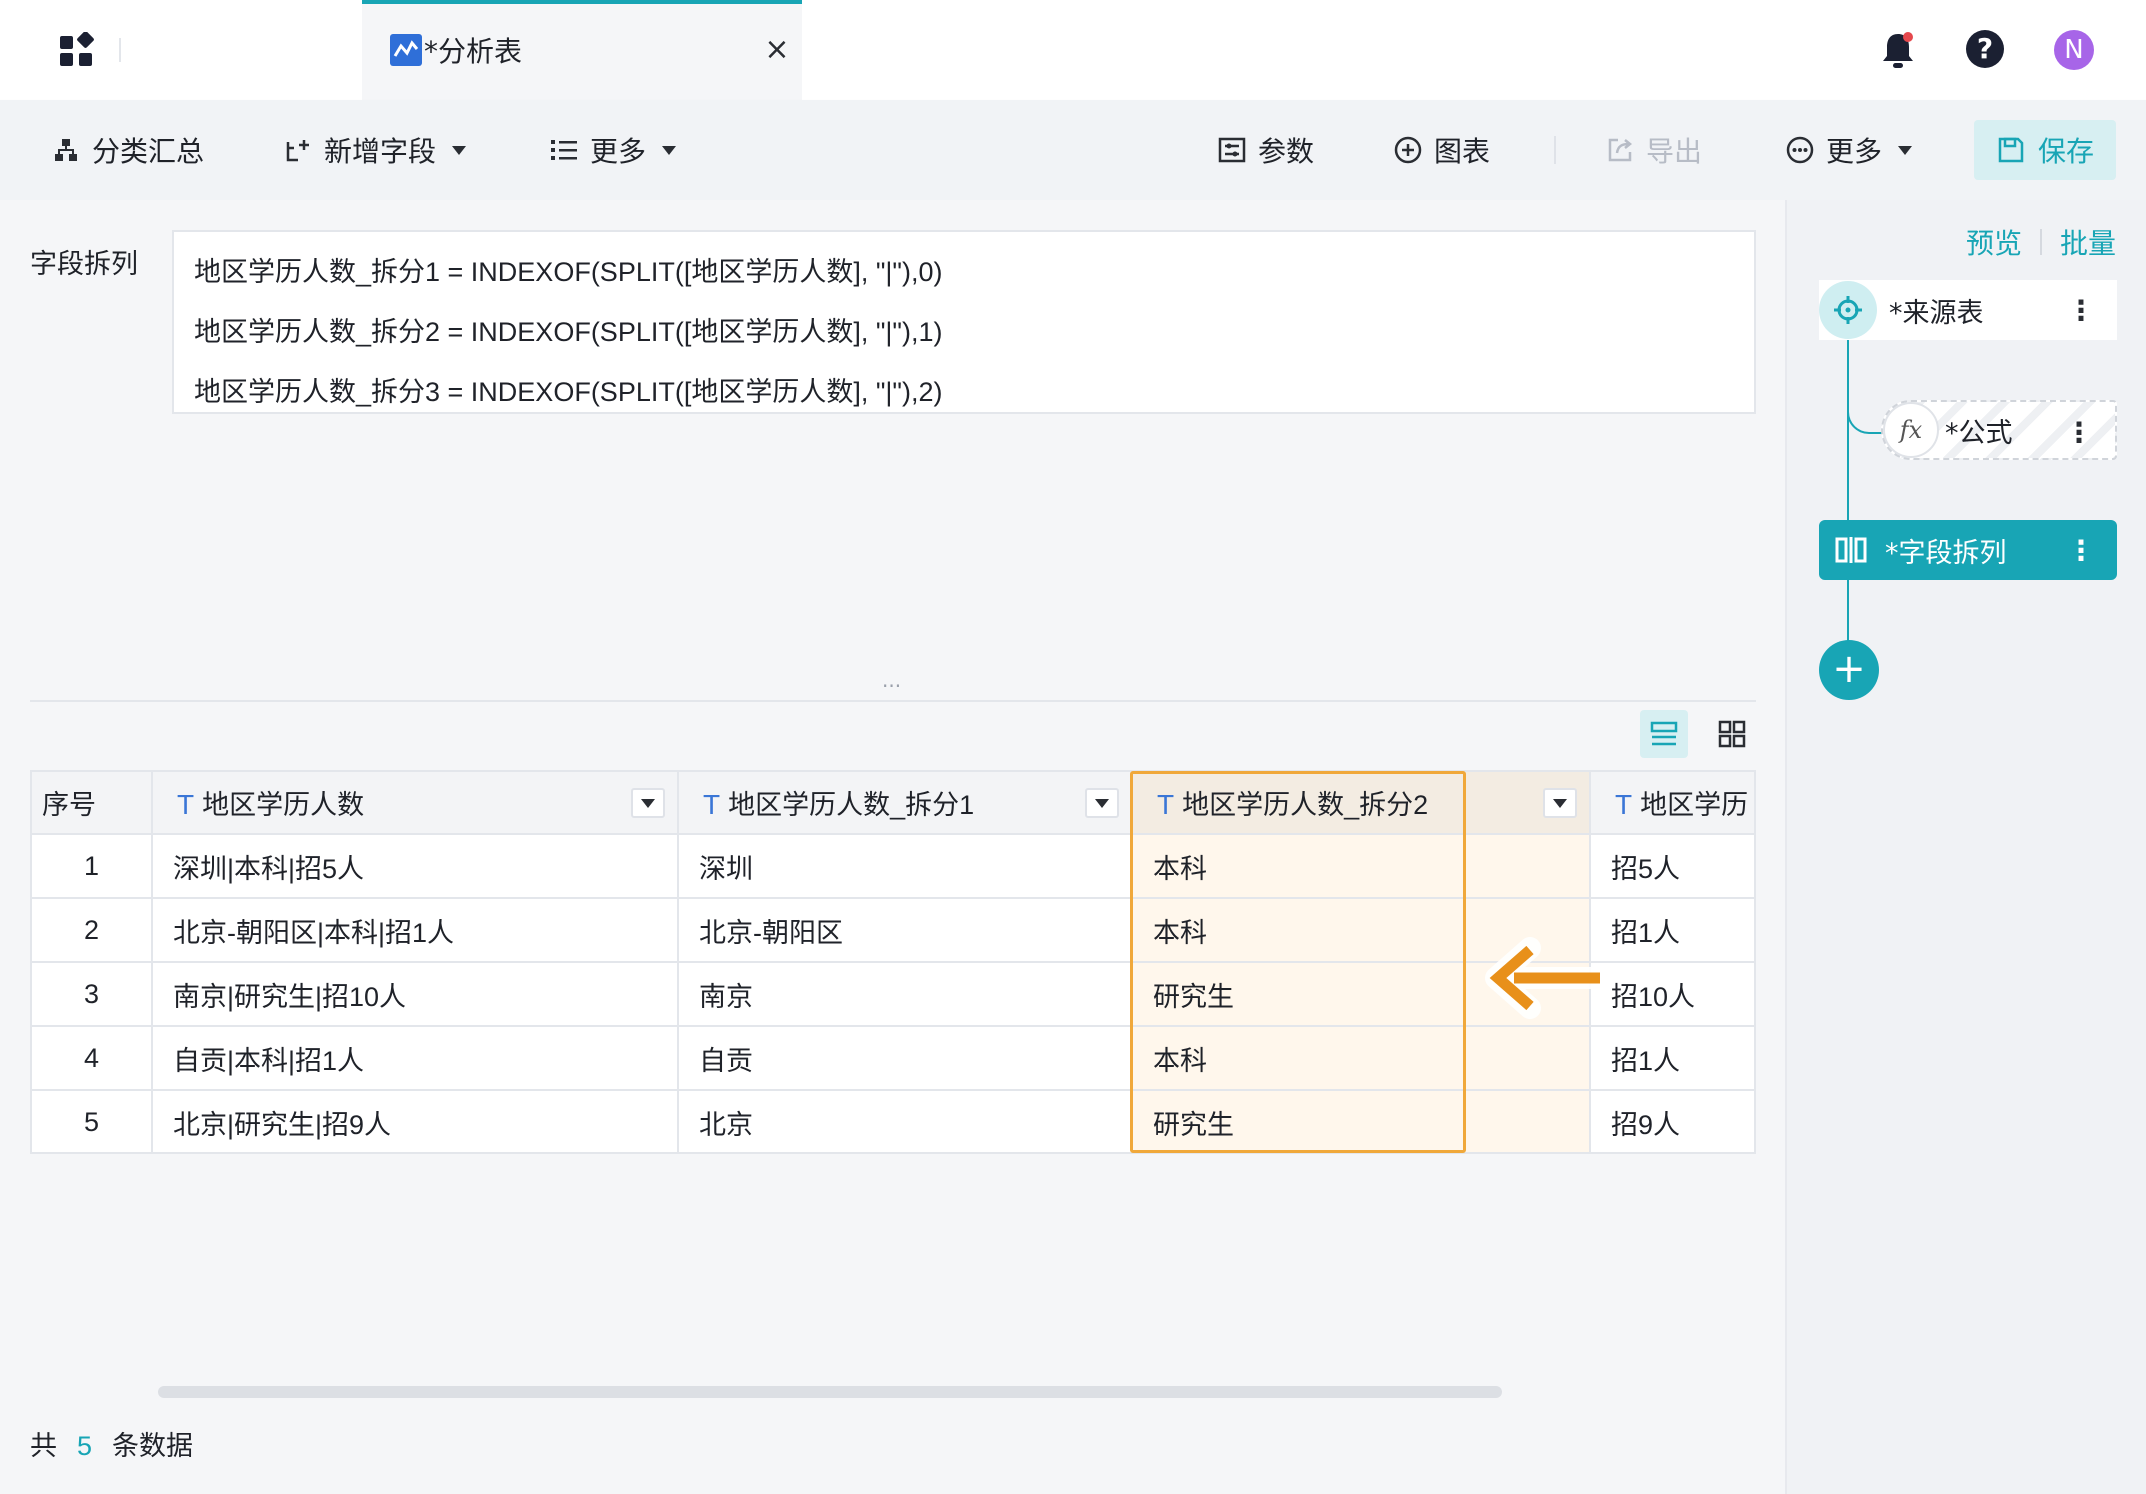  Describe the element at coordinates (1985, 49) in the screenshot. I see `help-icon: ?` at that location.